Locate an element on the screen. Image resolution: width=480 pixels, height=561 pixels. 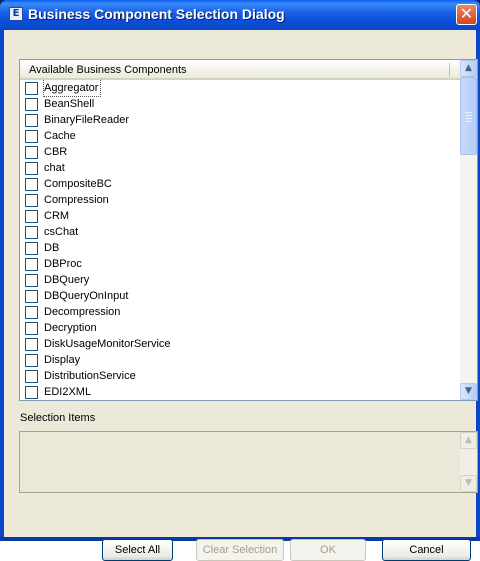
selection-items-label: Selection Items is located at coordinates (58, 418).